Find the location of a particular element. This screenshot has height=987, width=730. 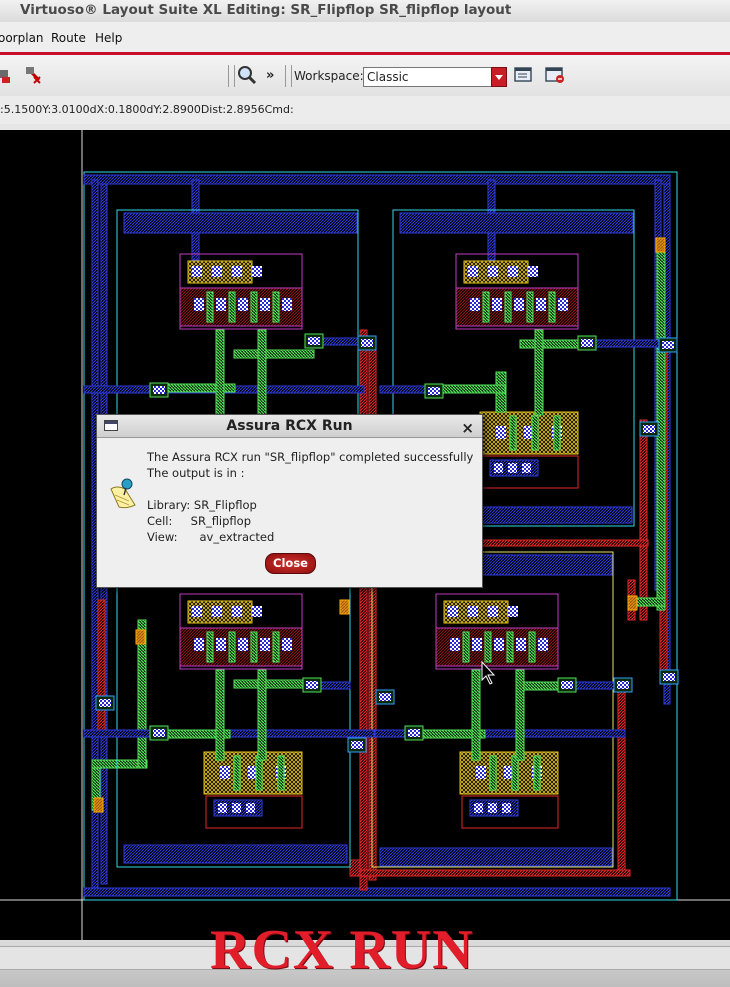

select-tool-icon is located at coordinates (7, 76).